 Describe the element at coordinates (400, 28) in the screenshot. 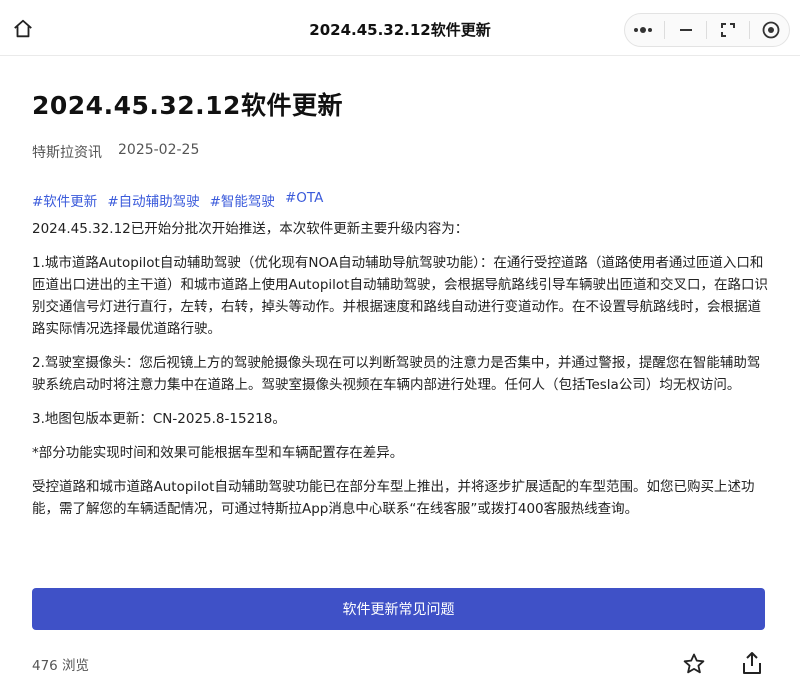

I see `top-bar: 2024.45.32.12软件更新` at that location.